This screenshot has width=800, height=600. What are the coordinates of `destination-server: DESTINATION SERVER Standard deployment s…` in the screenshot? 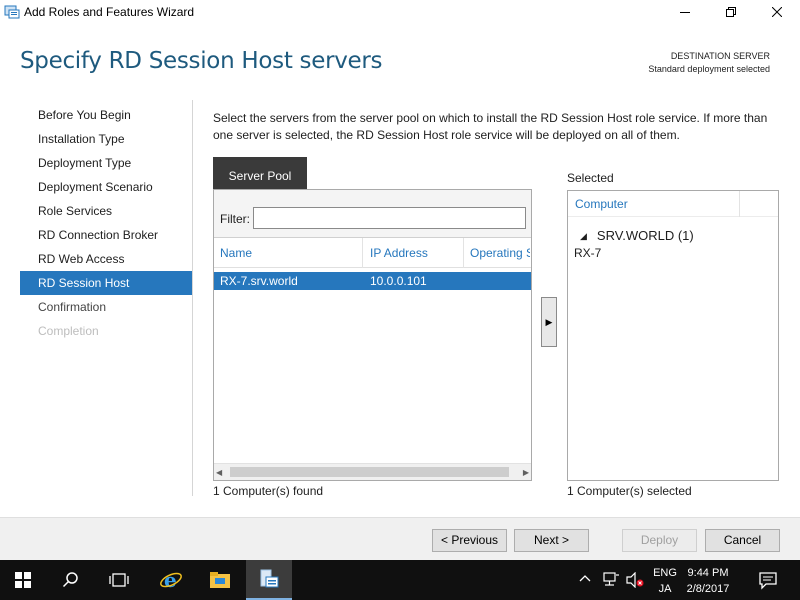 It's located at (709, 63).